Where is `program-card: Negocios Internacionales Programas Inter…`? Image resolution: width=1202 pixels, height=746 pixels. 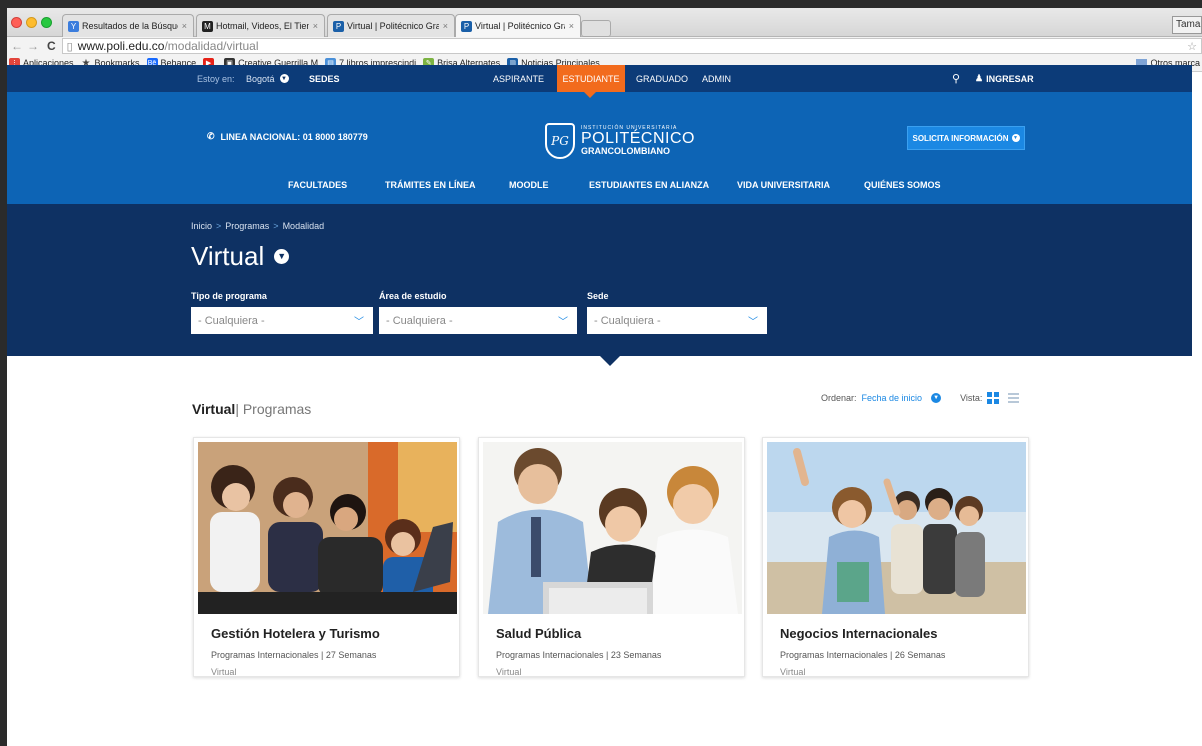
program-card: Negocios Internacionales Programas Inter… is located at coordinates (895, 557).